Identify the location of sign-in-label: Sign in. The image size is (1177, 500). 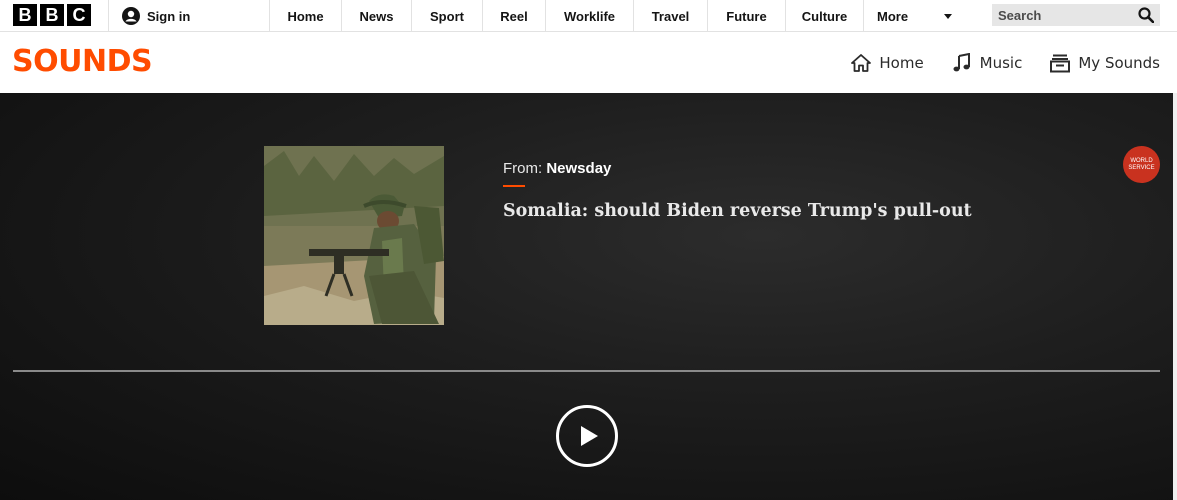
(169, 16).